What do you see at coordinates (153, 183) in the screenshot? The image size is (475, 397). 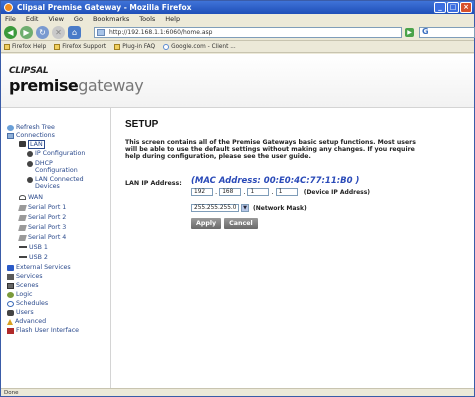 I see `lan-ip-label: LAN IP Address:` at bounding box center [153, 183].